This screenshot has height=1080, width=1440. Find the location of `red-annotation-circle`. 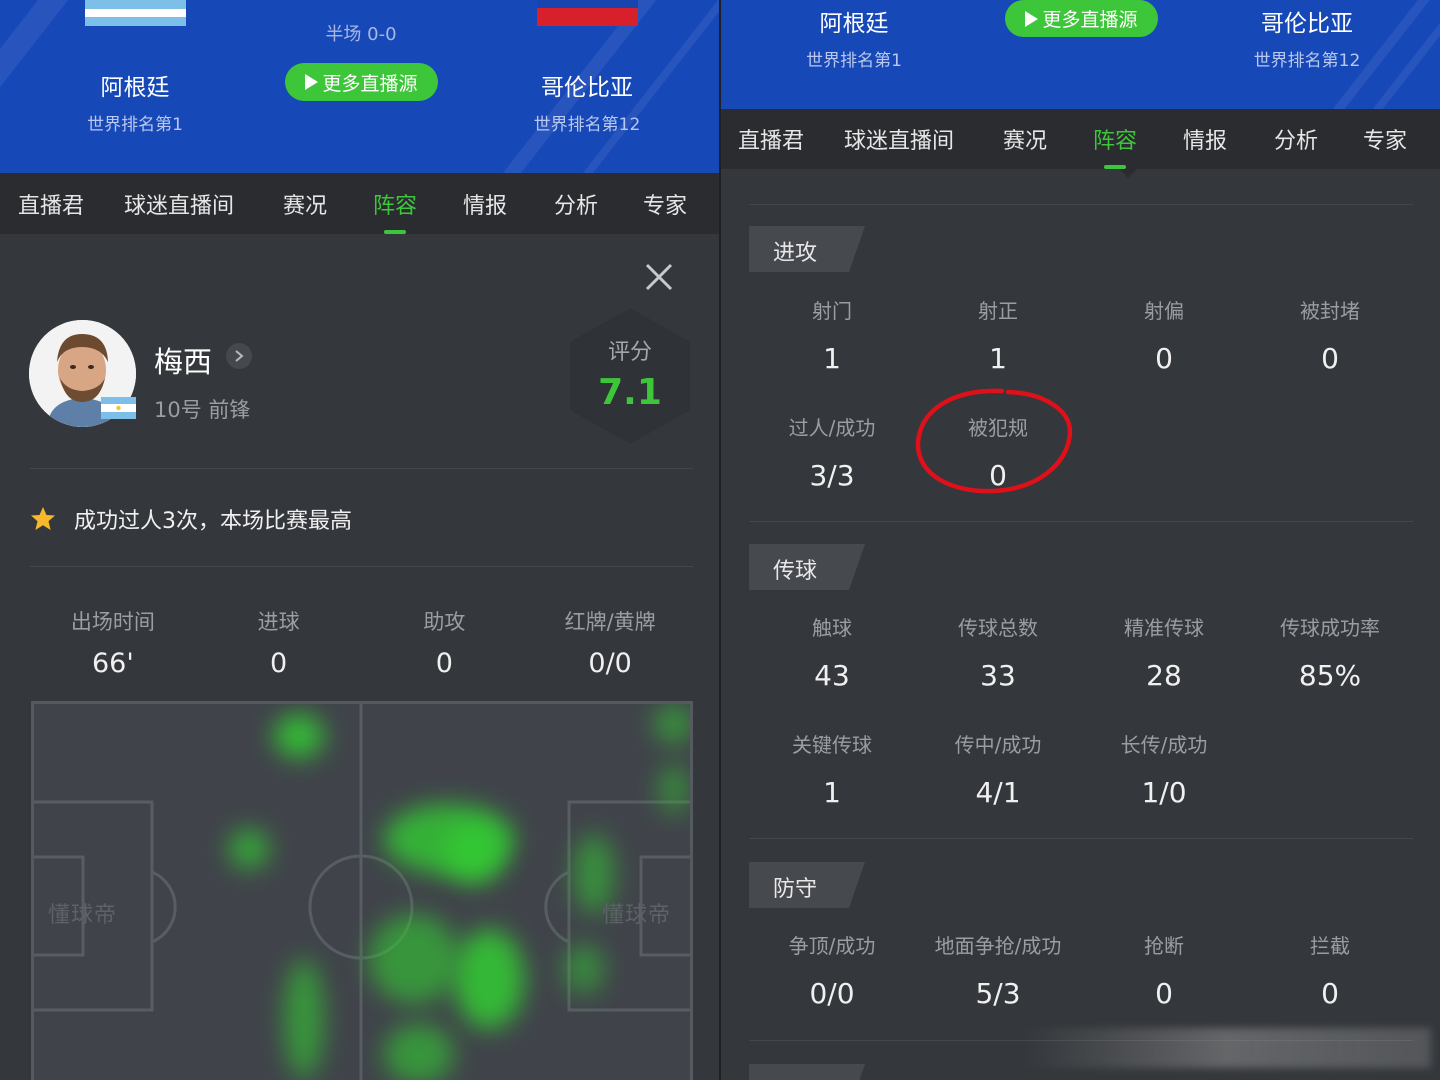

red-annotation-circle is located at coordinates (994, 441).